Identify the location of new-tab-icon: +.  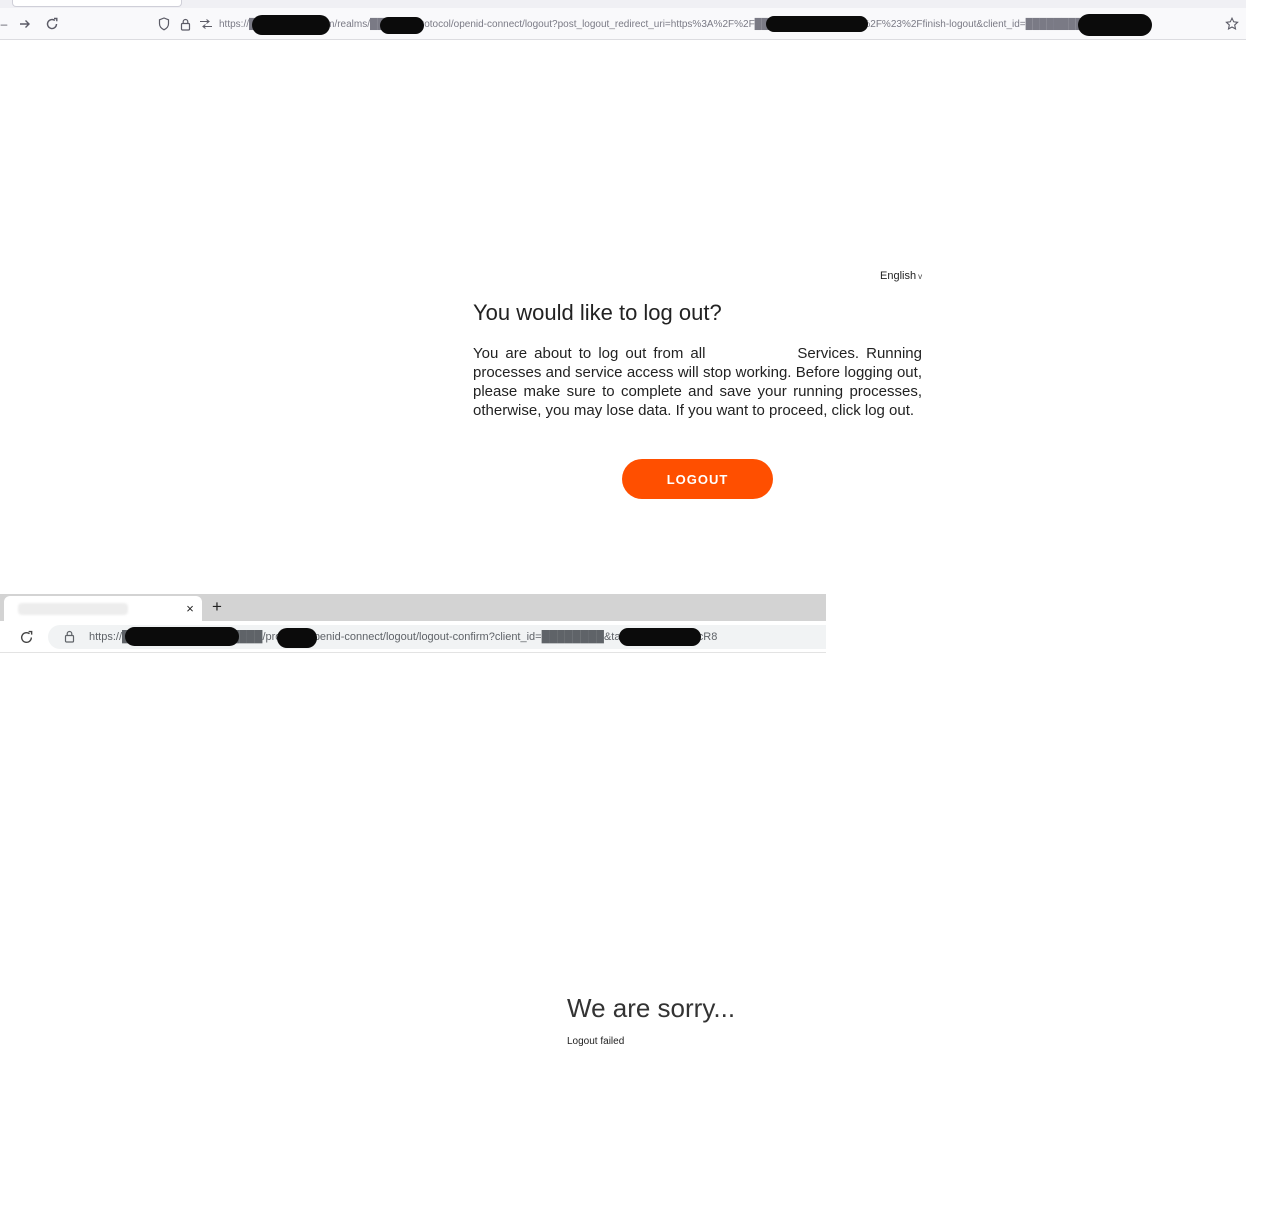
(217, 607).